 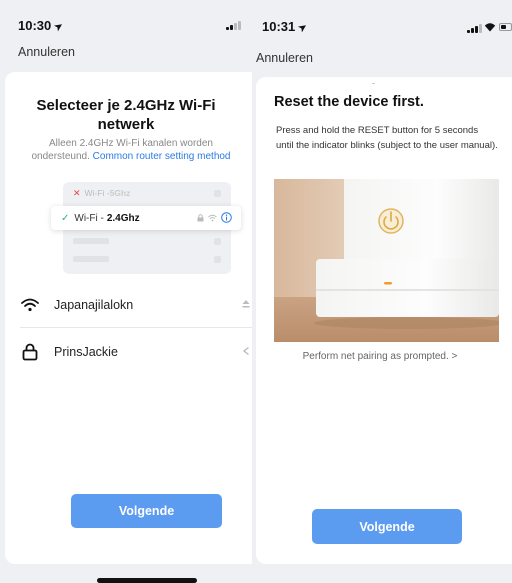 What do you see at coordinates (382, 20) in the screenshot?
I see `status-bar: 10:31➤` at bounding box center [382, 20].